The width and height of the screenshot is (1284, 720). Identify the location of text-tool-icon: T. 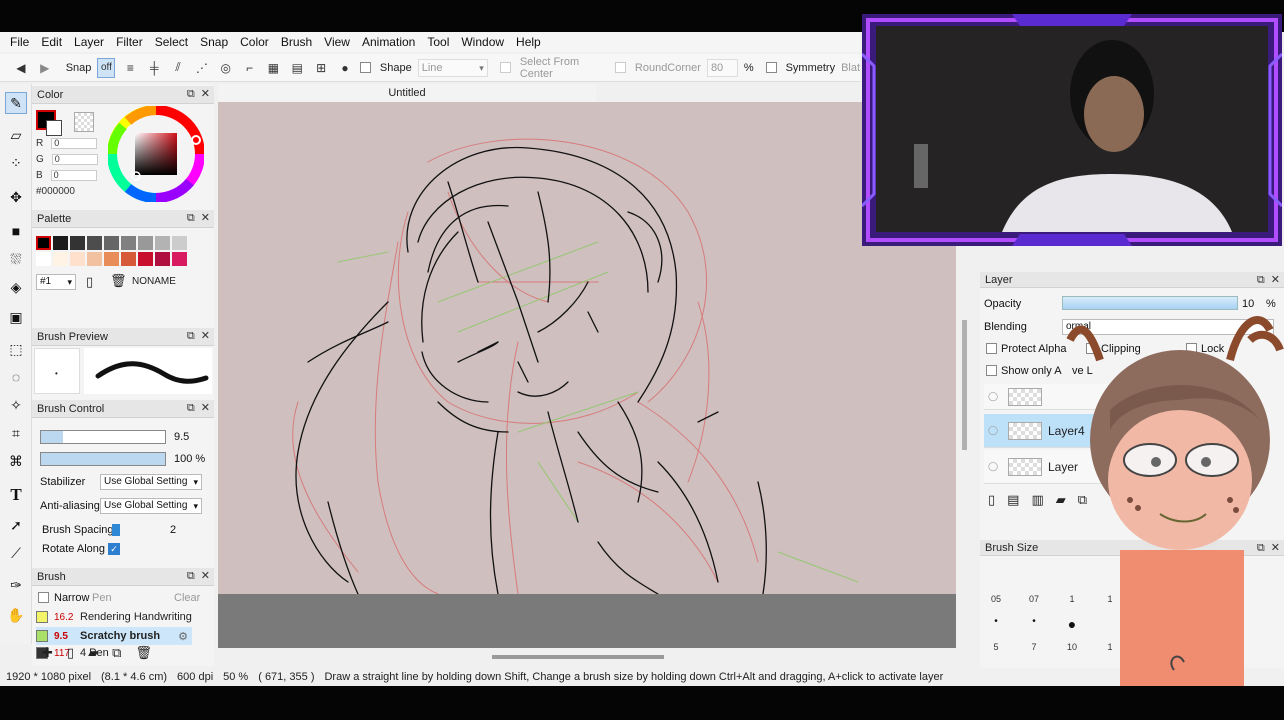
(16, 495).